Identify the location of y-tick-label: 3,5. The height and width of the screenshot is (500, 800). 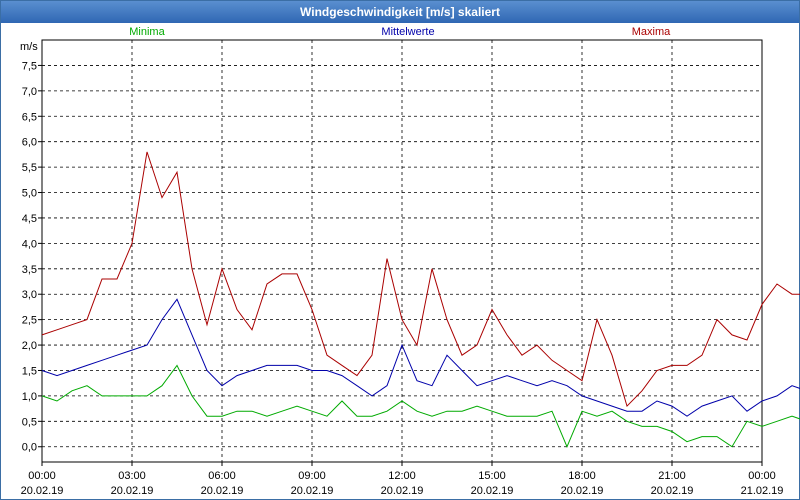
(29, 270).